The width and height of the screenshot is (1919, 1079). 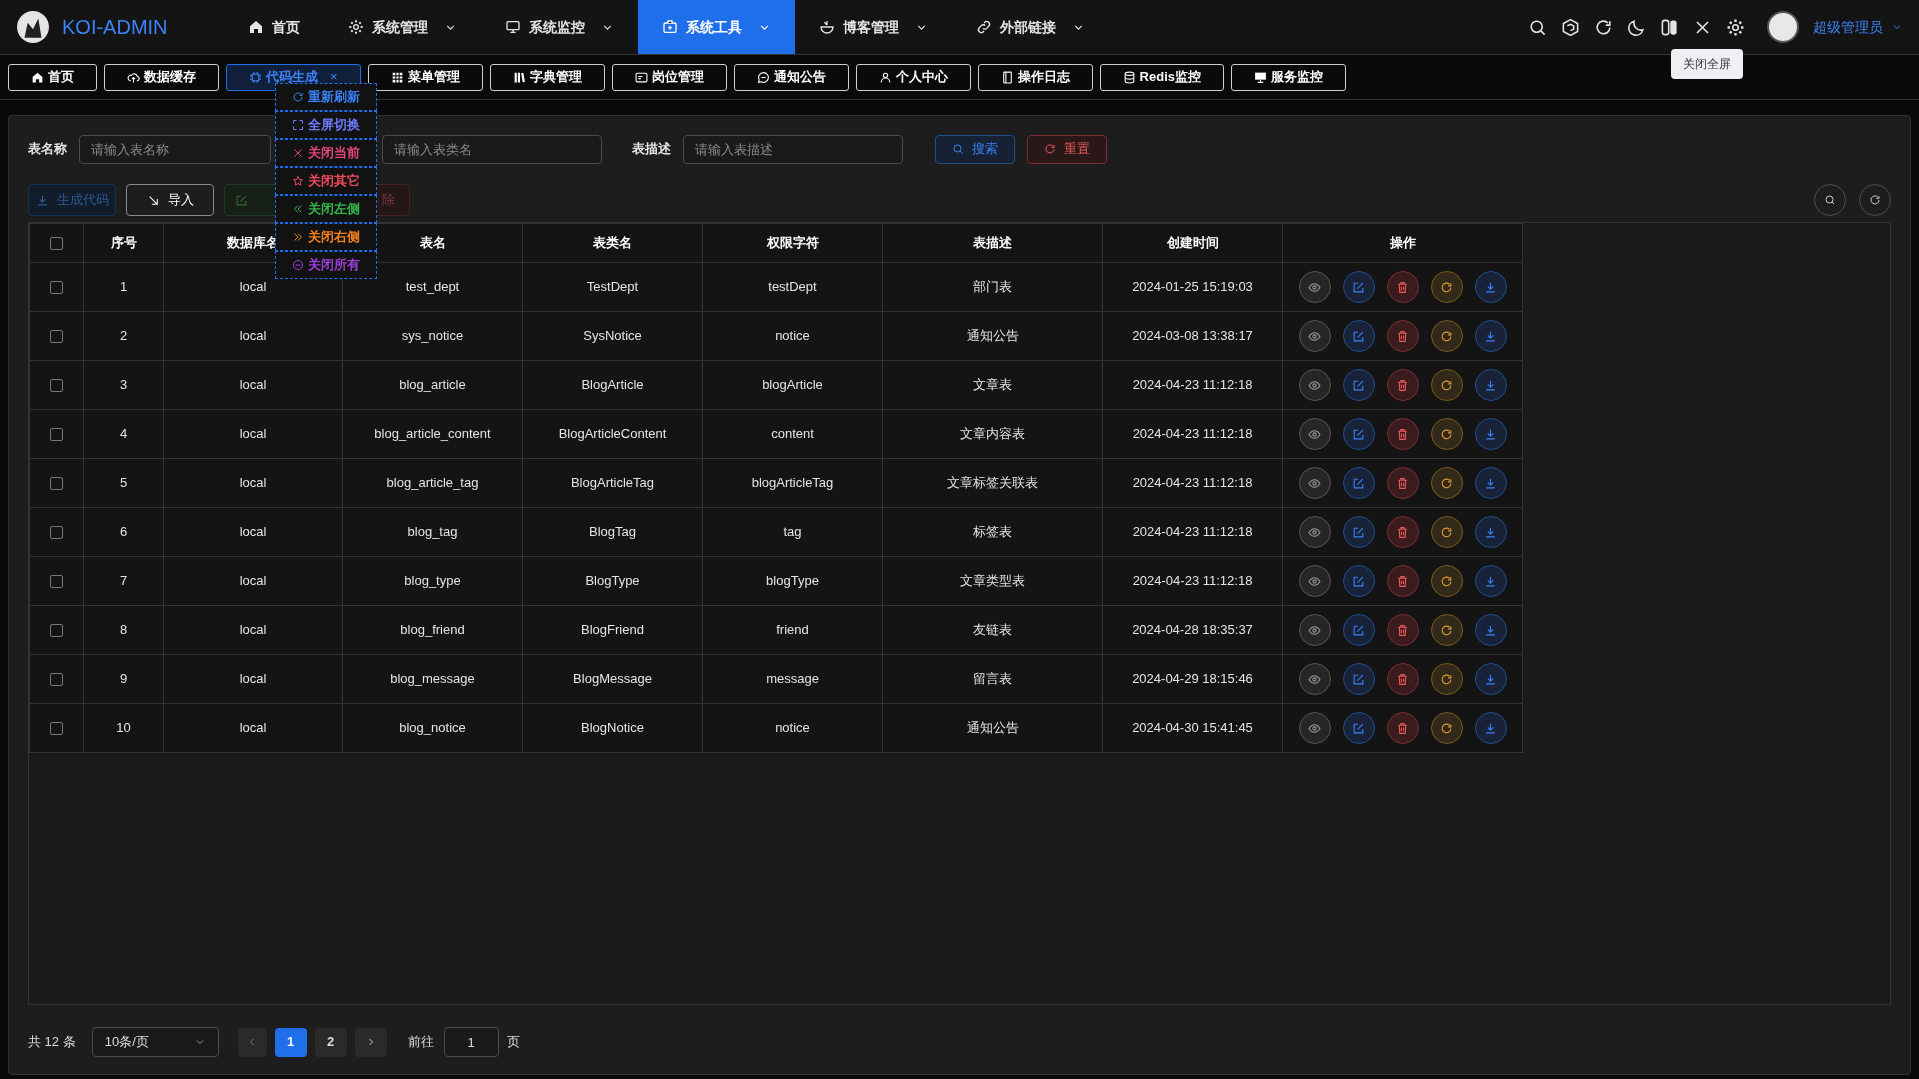 What do you see at coordinates (432, 243) in the screenshot?
I see `column-header: 表名` at bounding box center [432, 243].